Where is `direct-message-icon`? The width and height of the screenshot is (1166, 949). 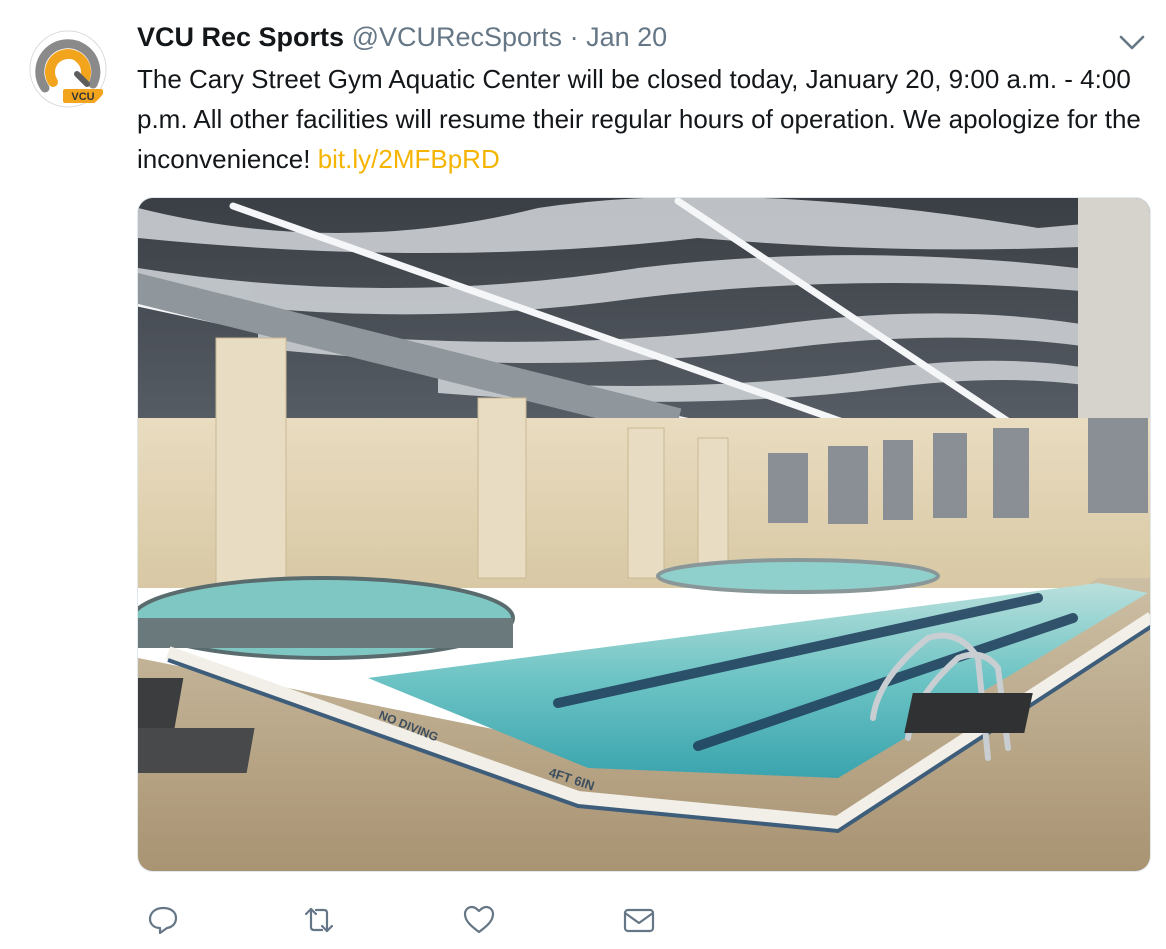
direct-message-icon is located at coordinates (639, 920).